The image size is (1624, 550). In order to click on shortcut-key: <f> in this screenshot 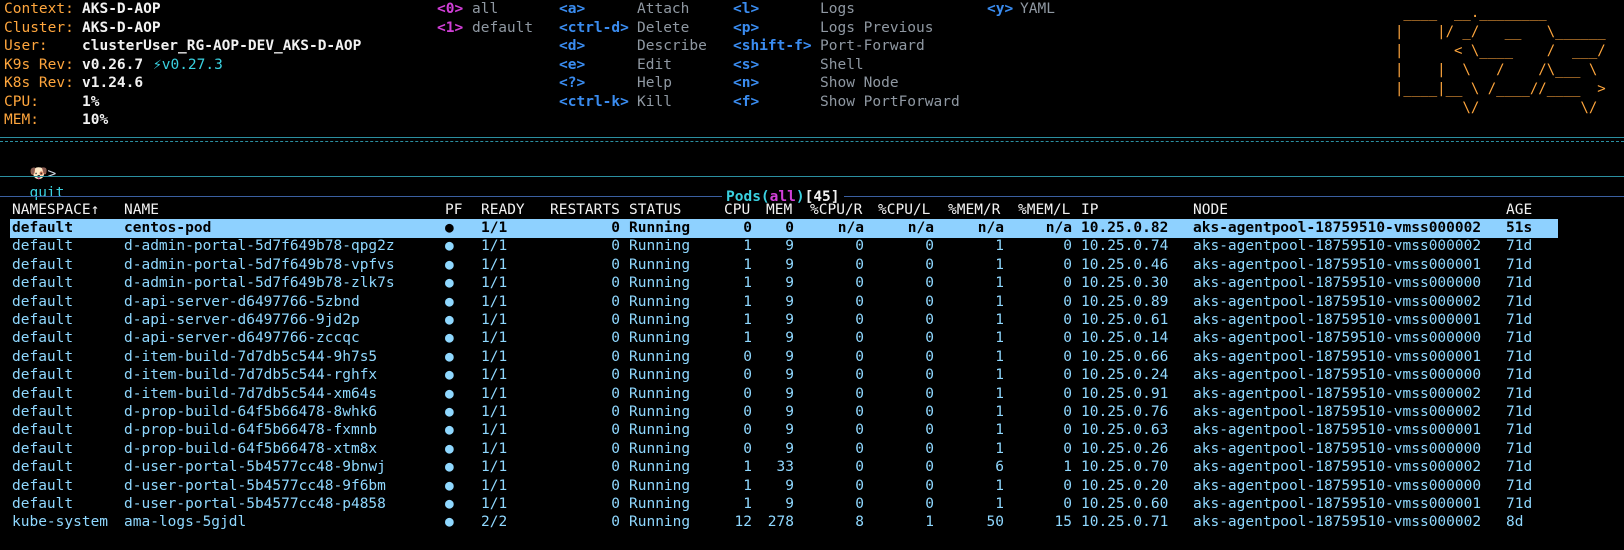, I will do `click(746, 102)`.